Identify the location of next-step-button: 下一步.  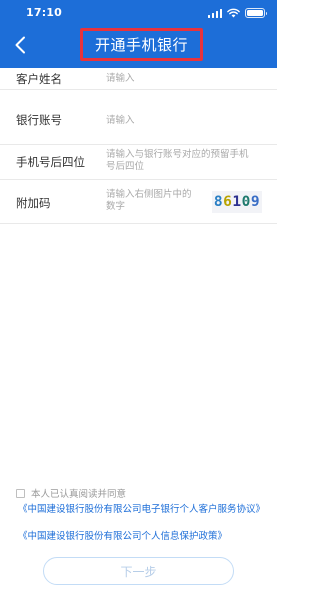
(138, 571).